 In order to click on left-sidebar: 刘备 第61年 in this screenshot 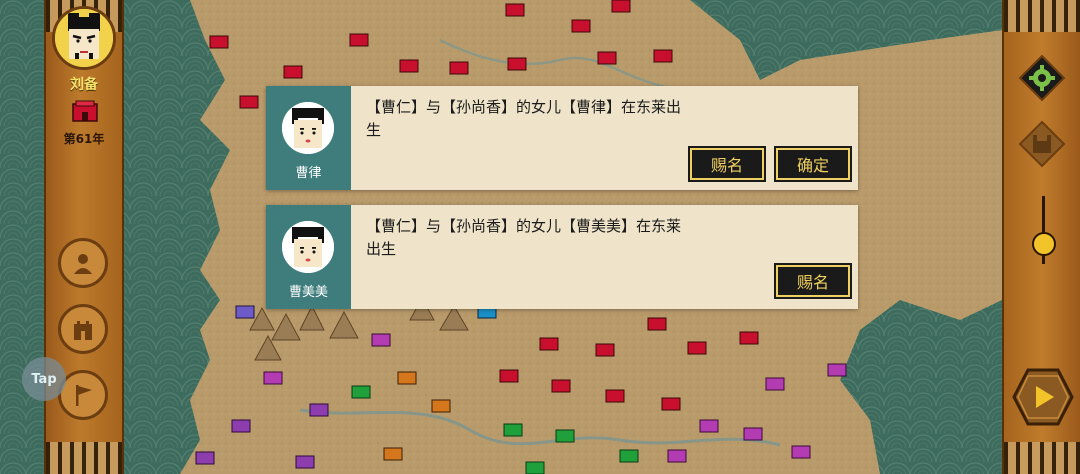, I will do `click(84, 237)`.